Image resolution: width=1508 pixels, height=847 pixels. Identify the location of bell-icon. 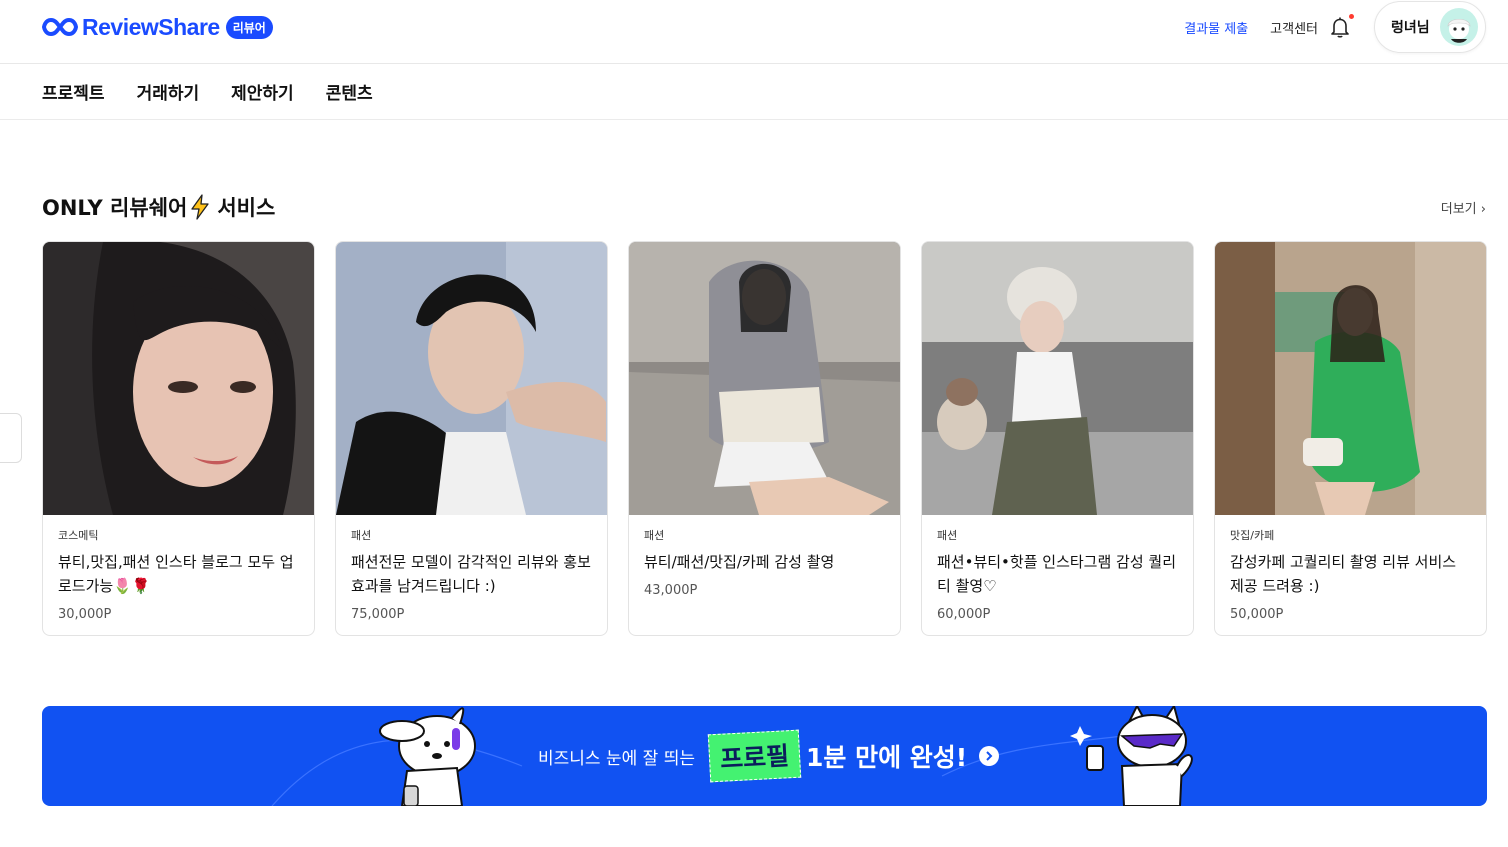
(1340, 27).